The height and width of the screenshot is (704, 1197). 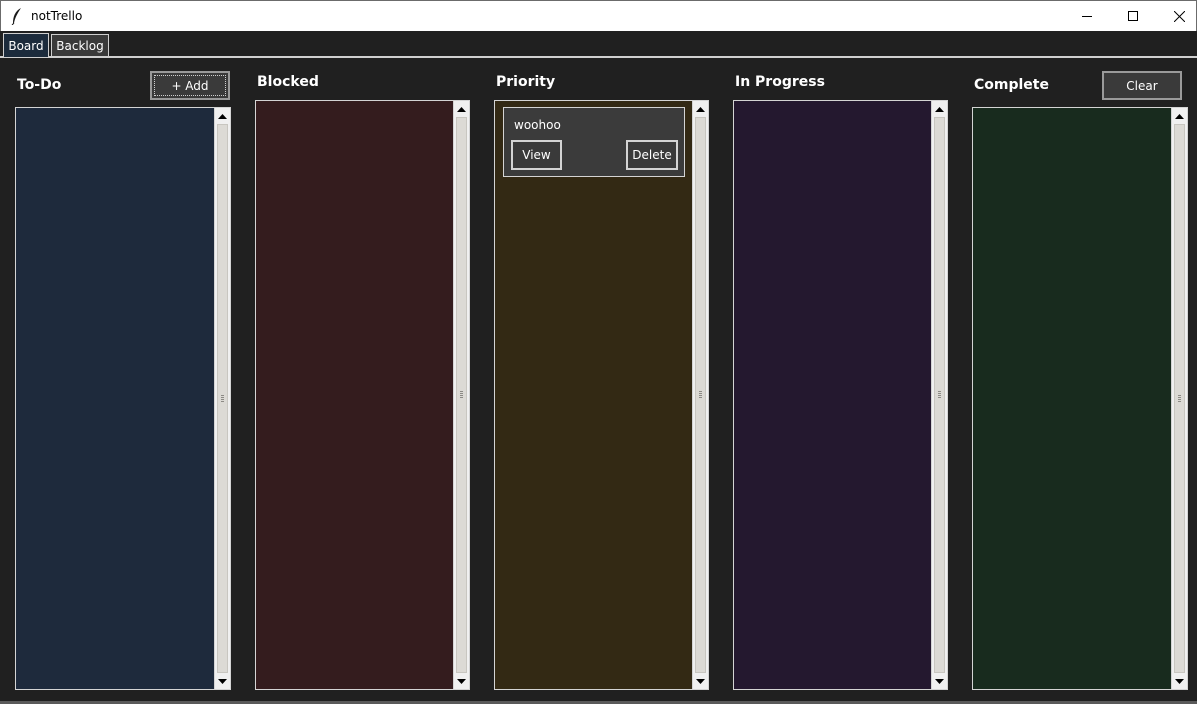 What do you see at coordinates (780, 82) in the screenshot?
I see `column-title-in-progress: In Progress` at bounding box center [780, 82].